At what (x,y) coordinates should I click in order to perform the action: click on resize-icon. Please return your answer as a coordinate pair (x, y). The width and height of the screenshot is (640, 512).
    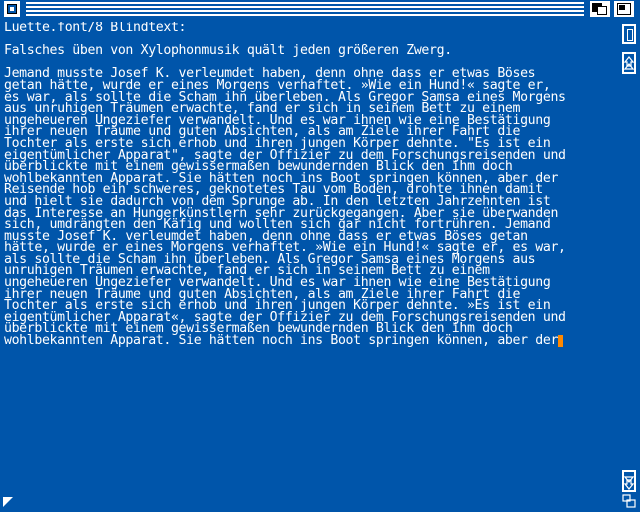
    Looking at the image, I should click on (9, 503).